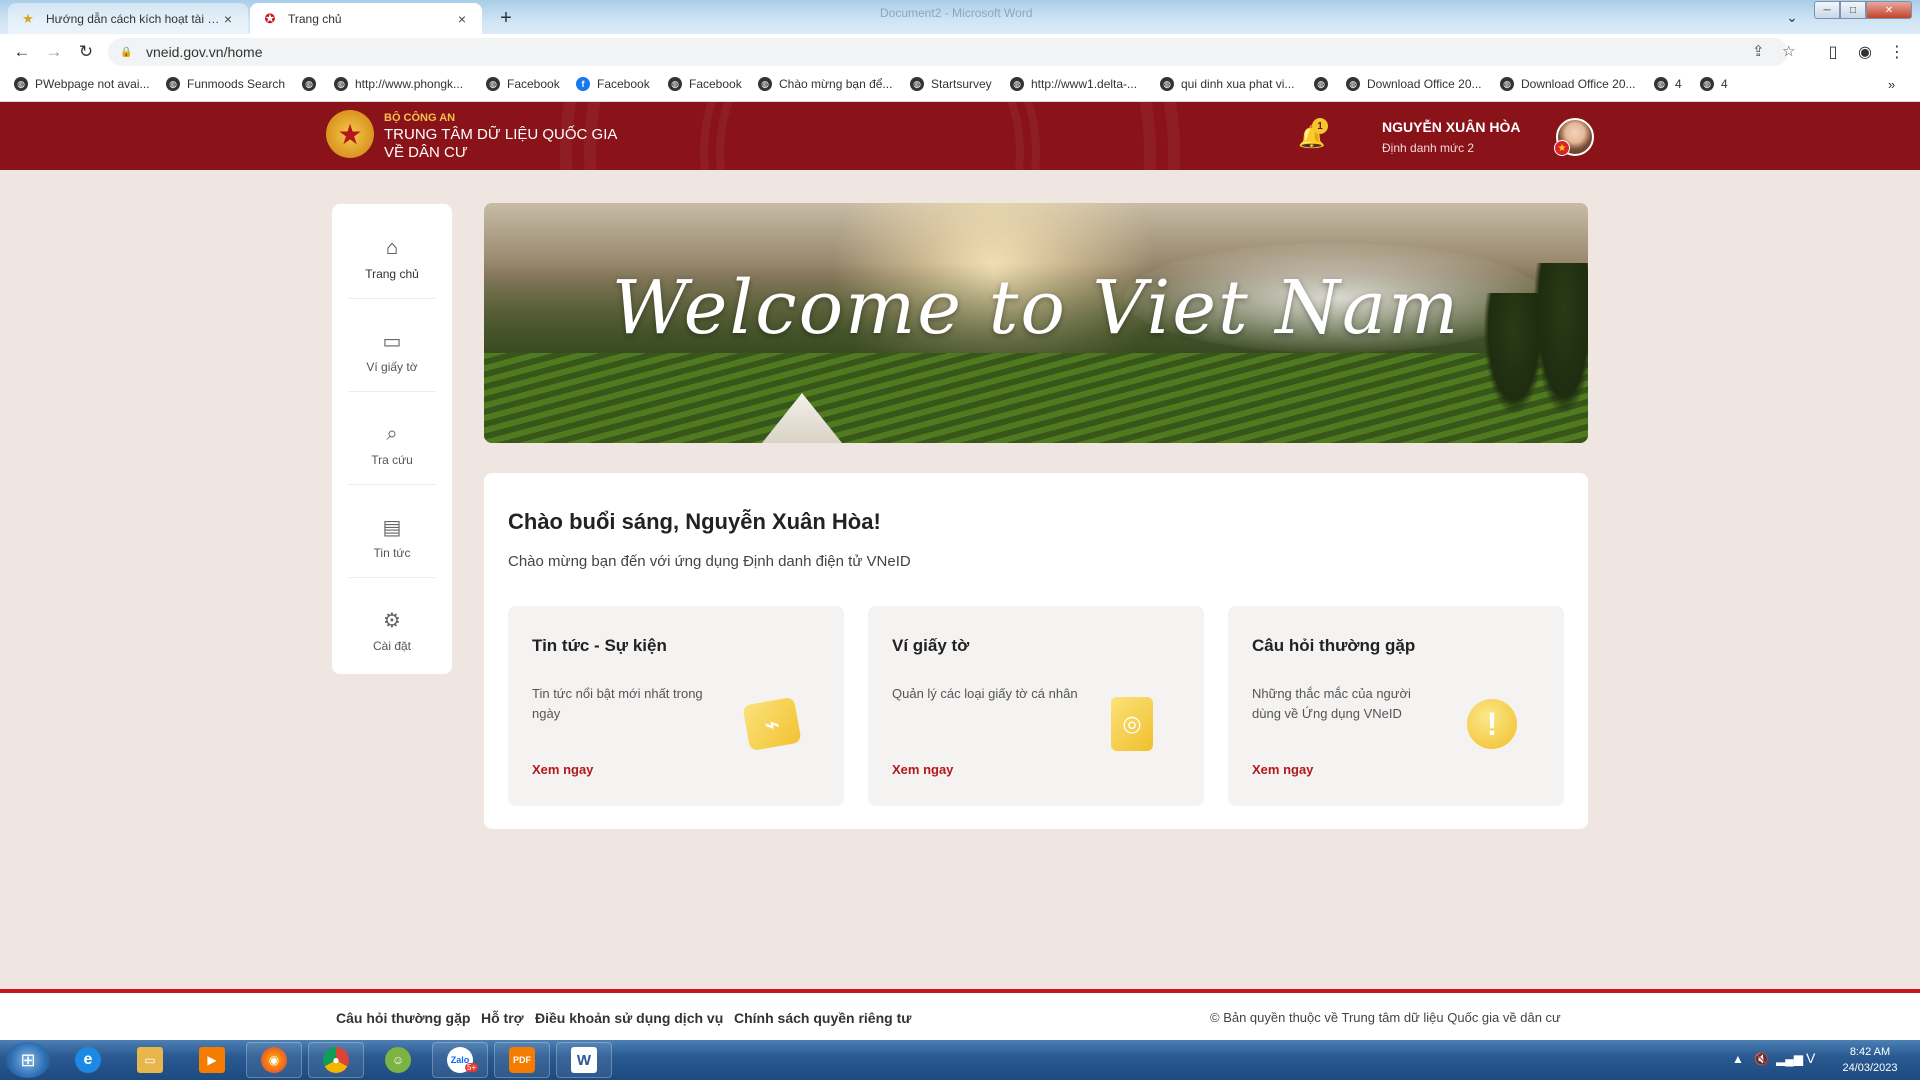 The image size is (1920, 1080). What do you see at coordinates (128, 18) in the screenshot?
I see `tab-huong-dan: ★ Hướng dẫn cách kích hoạt tài khoản ×` at bounding box center [128, 18].